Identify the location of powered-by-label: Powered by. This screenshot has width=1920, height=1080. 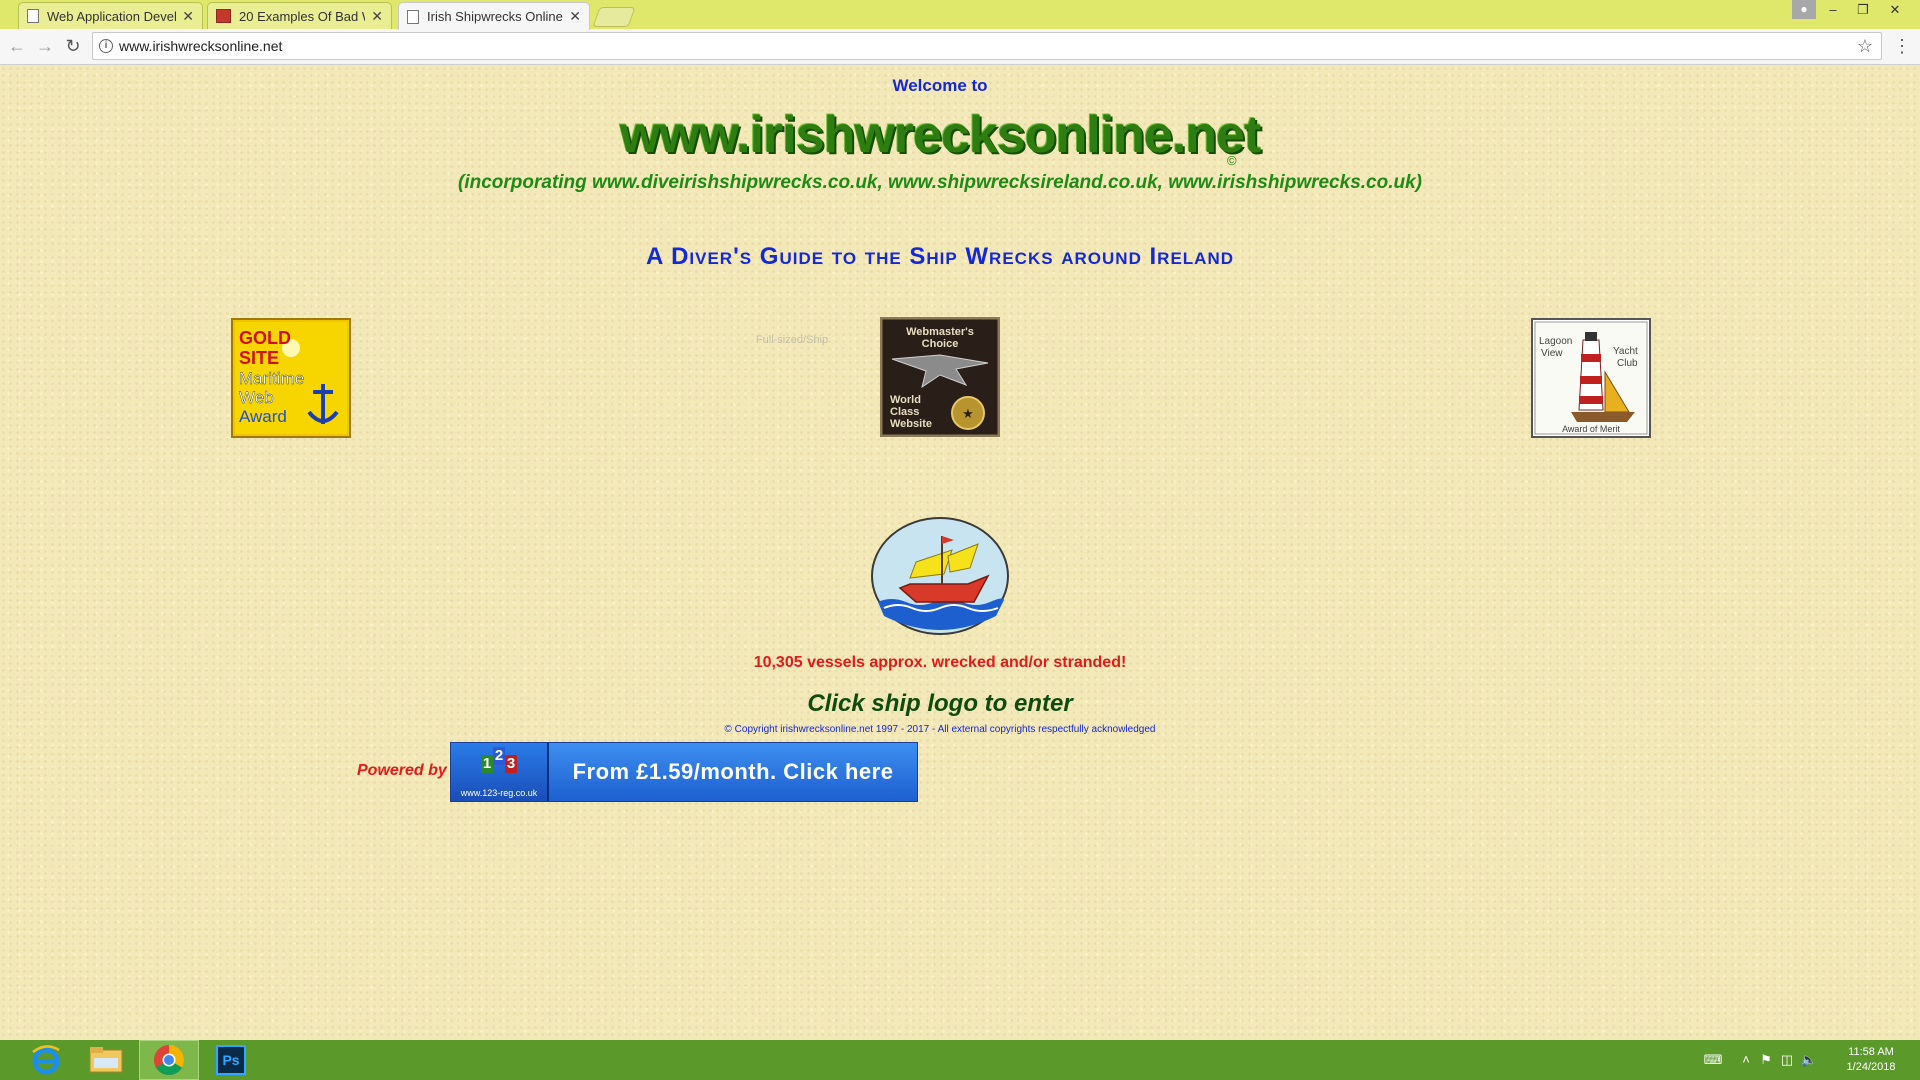
(402, 770).